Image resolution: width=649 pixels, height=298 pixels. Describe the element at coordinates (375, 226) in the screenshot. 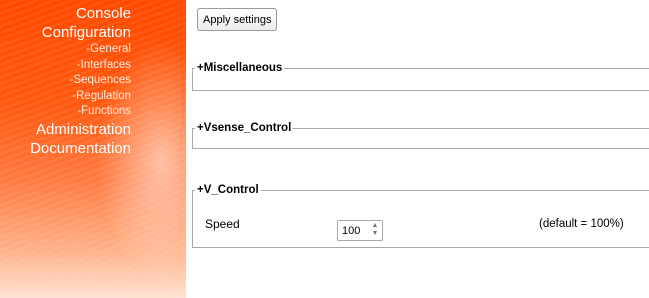

I see `chevron-up-icon: ▲` at that location.